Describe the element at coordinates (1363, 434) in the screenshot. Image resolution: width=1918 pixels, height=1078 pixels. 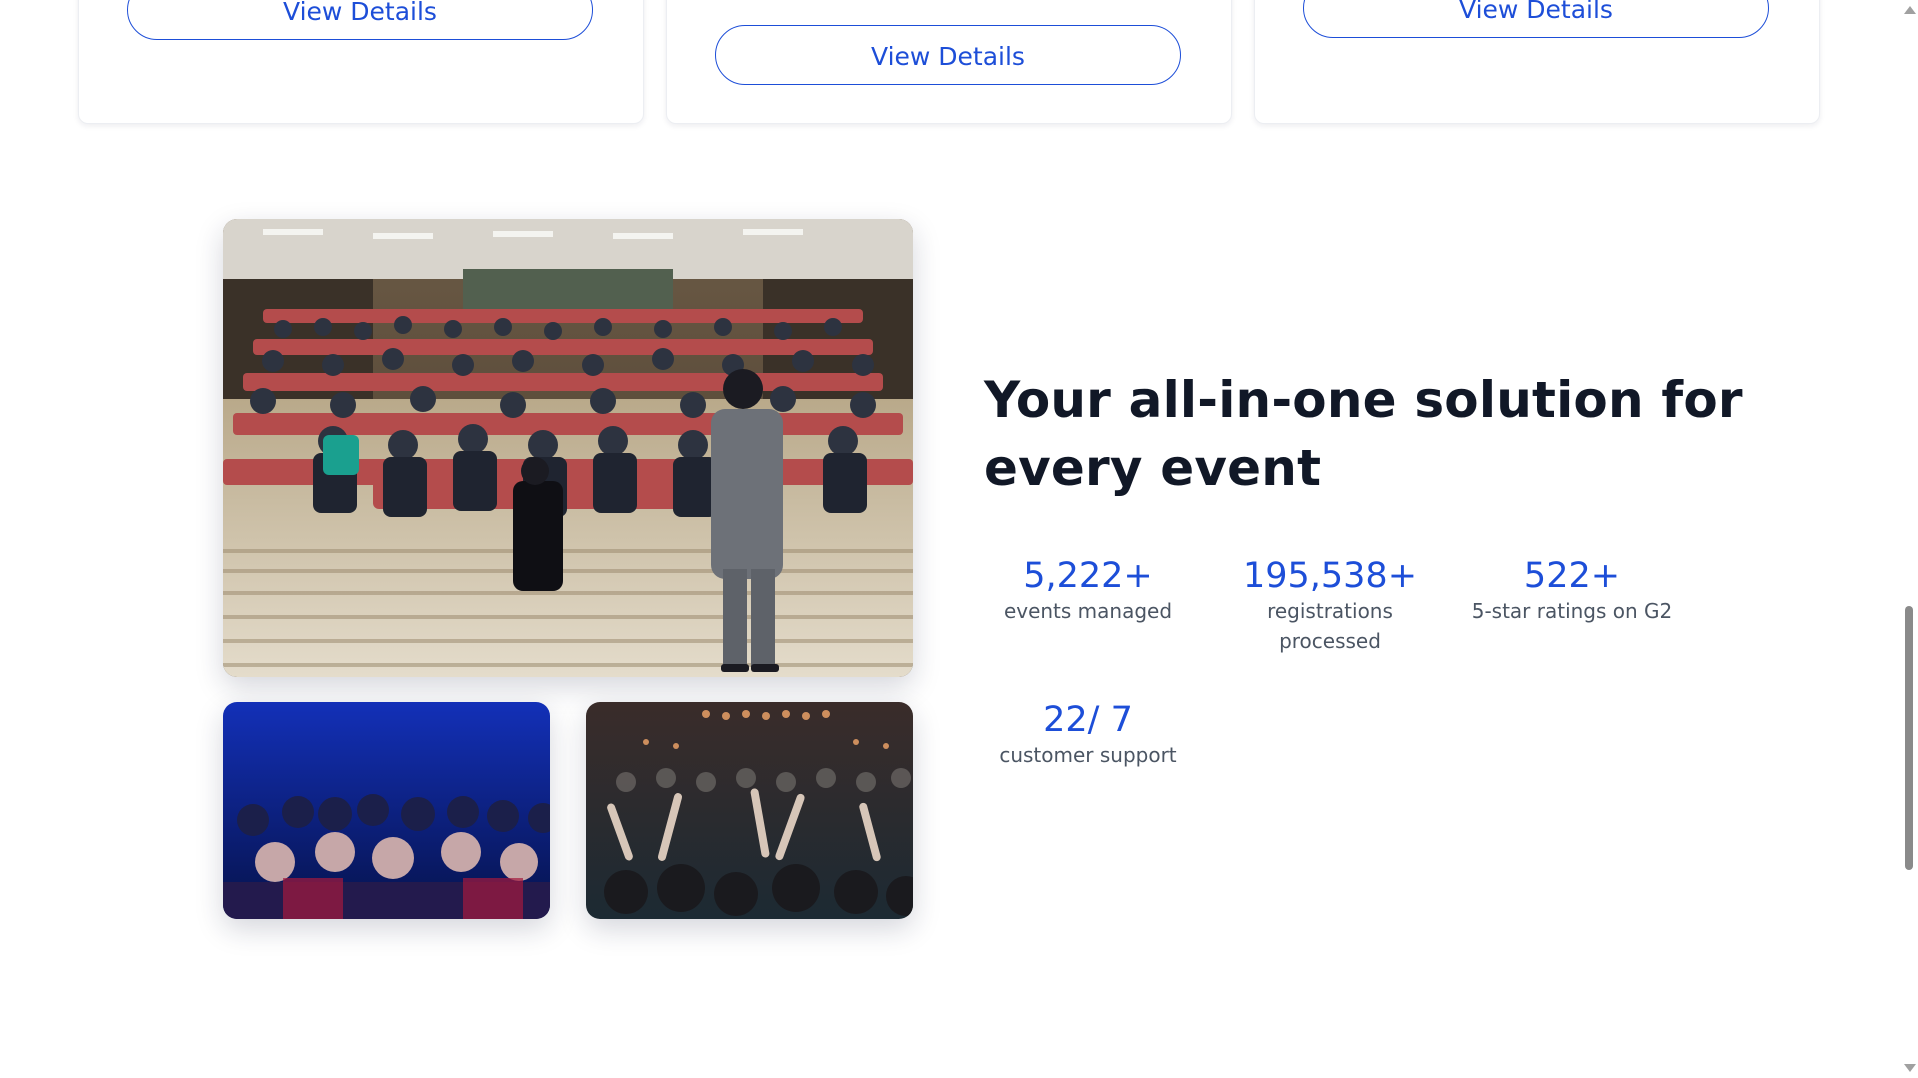
I see `feature-headline: Your all-in-one solution for every event` at that location.